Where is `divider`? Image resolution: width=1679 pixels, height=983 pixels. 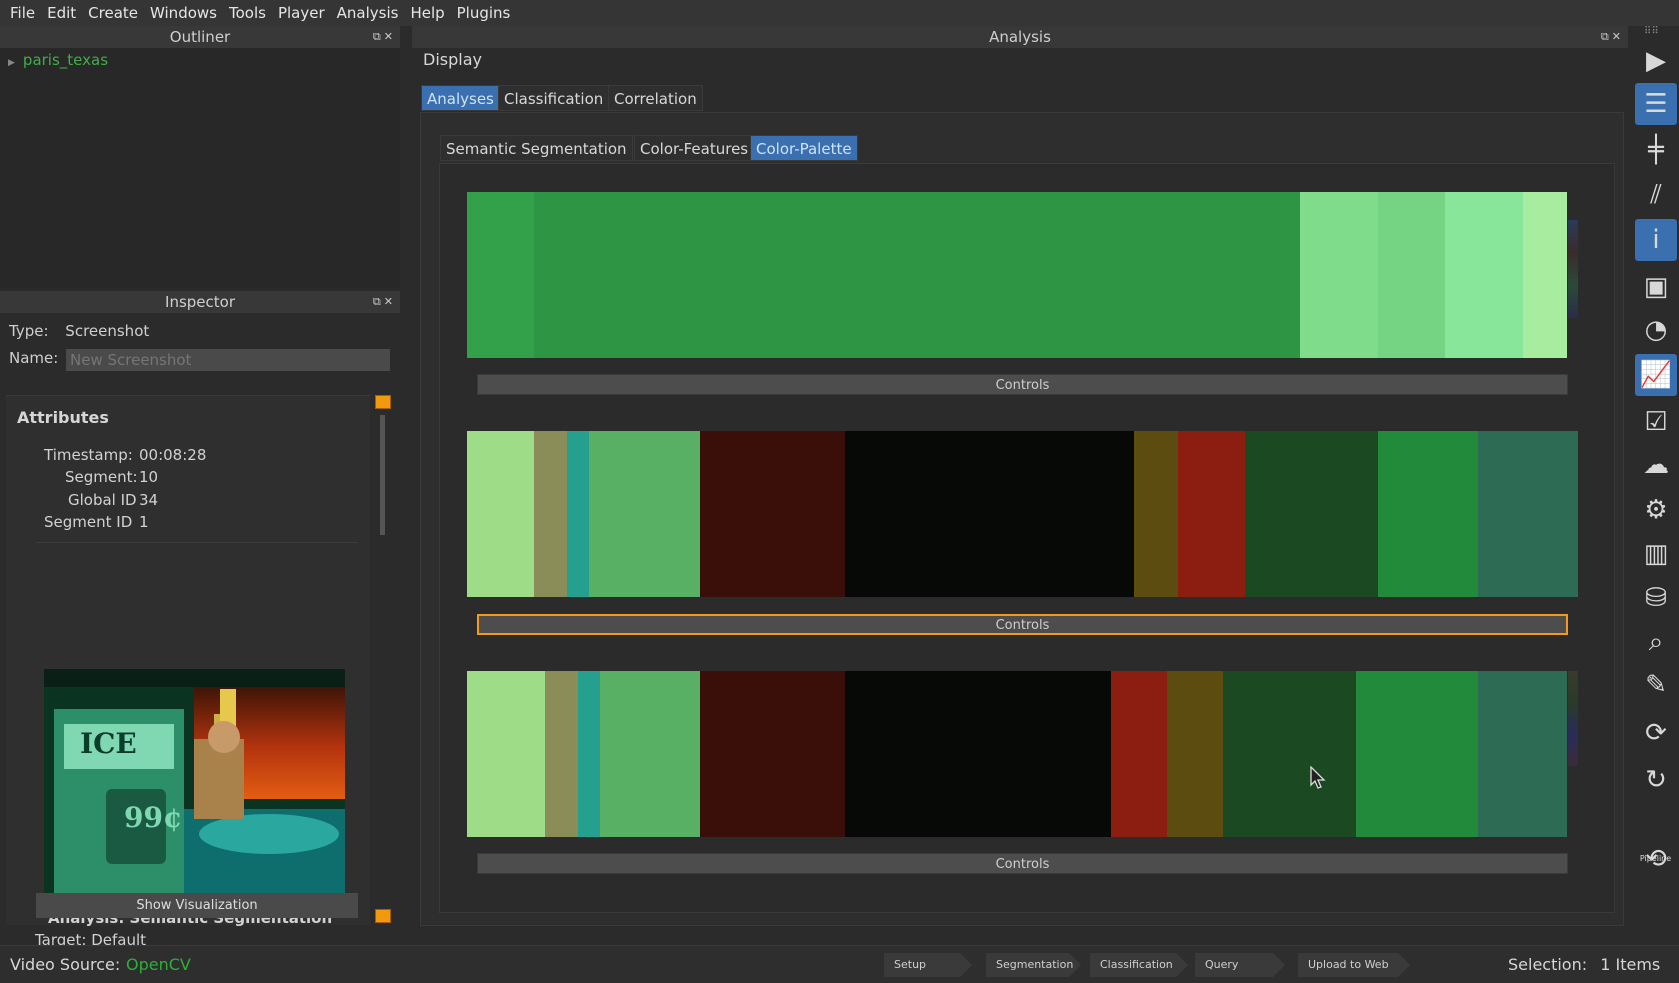 divider is located at coordinates (197, 542).